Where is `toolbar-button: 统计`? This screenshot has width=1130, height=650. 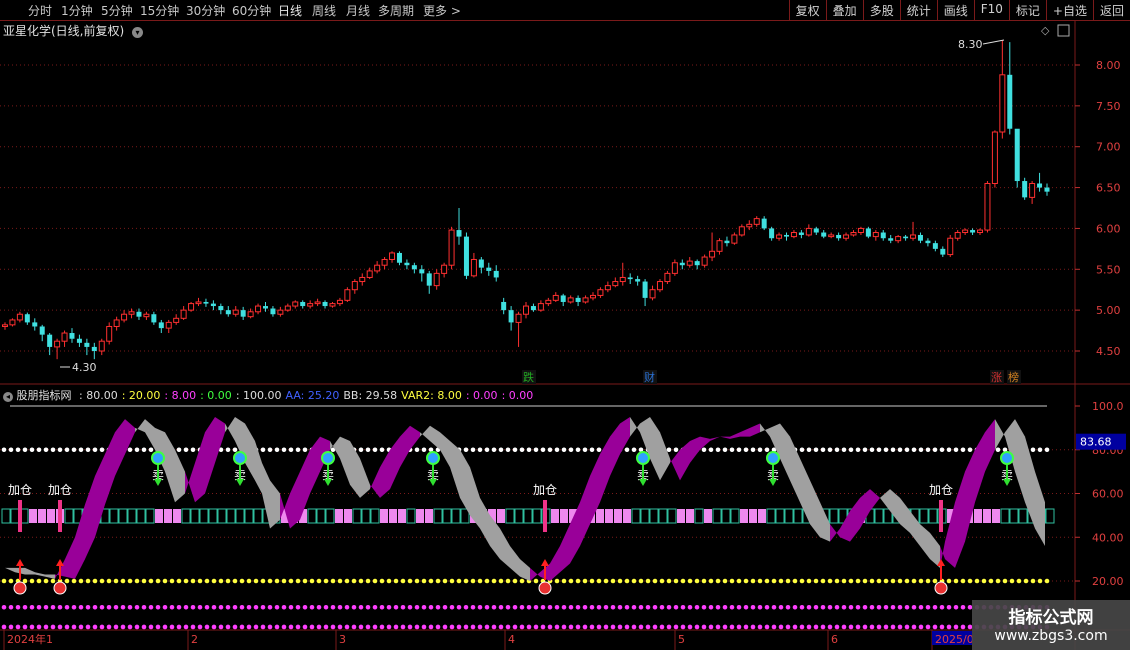 toolbar-button: 统计 is located at coordinates (918, 10).